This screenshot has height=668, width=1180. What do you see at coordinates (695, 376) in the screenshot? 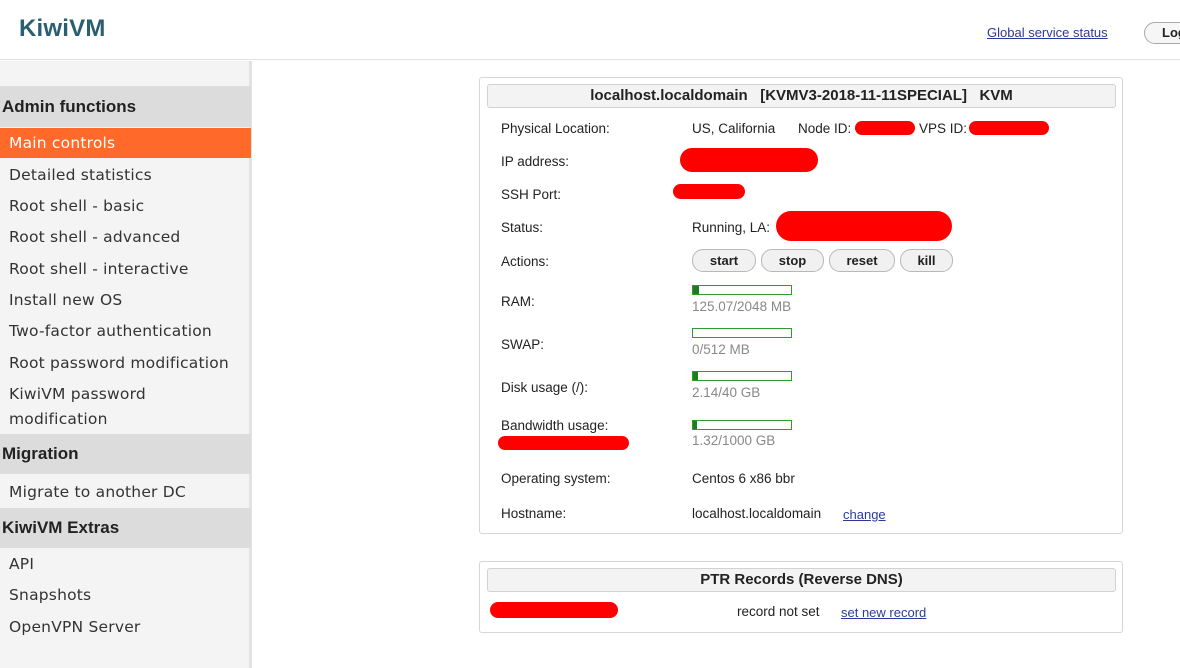
I see `disk-usage-fill` at bounding box center [695, 376].